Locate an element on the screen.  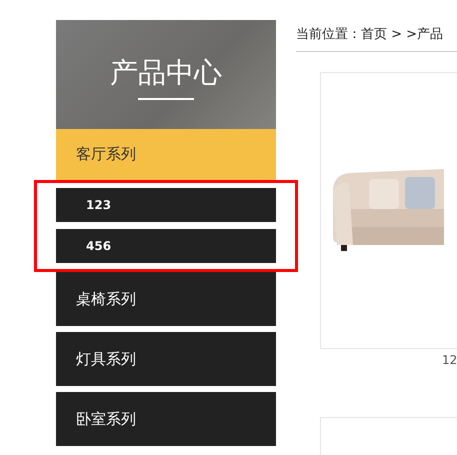
product-caption: 12 is located at coordinates (449, 360).